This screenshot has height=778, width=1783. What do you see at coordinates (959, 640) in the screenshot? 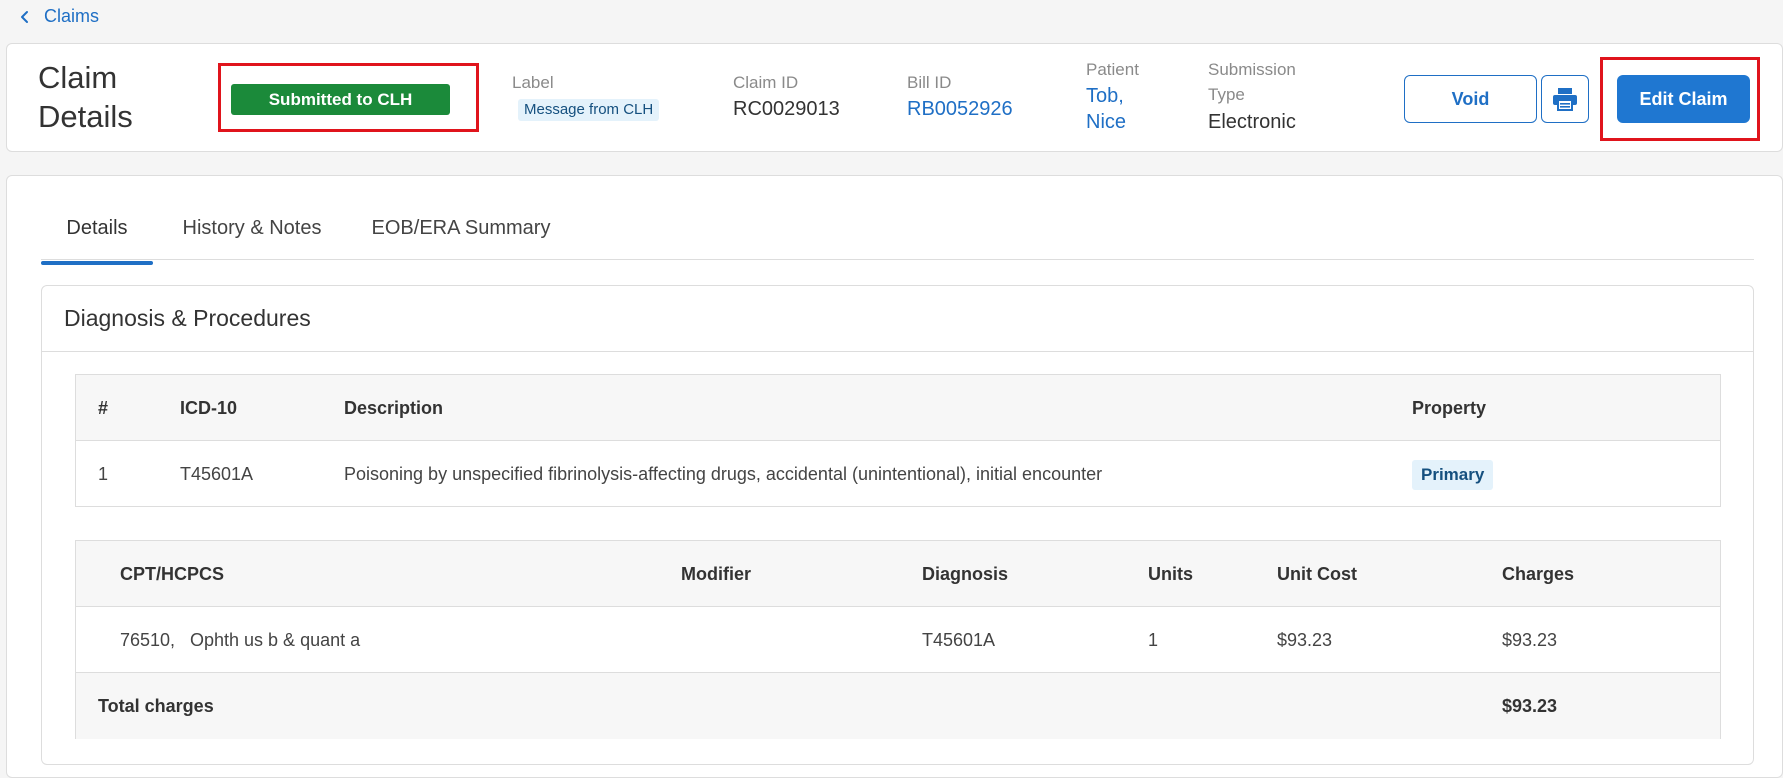
I see `procedure-diagnosis: T45601A` at bounding box center [959, 640].